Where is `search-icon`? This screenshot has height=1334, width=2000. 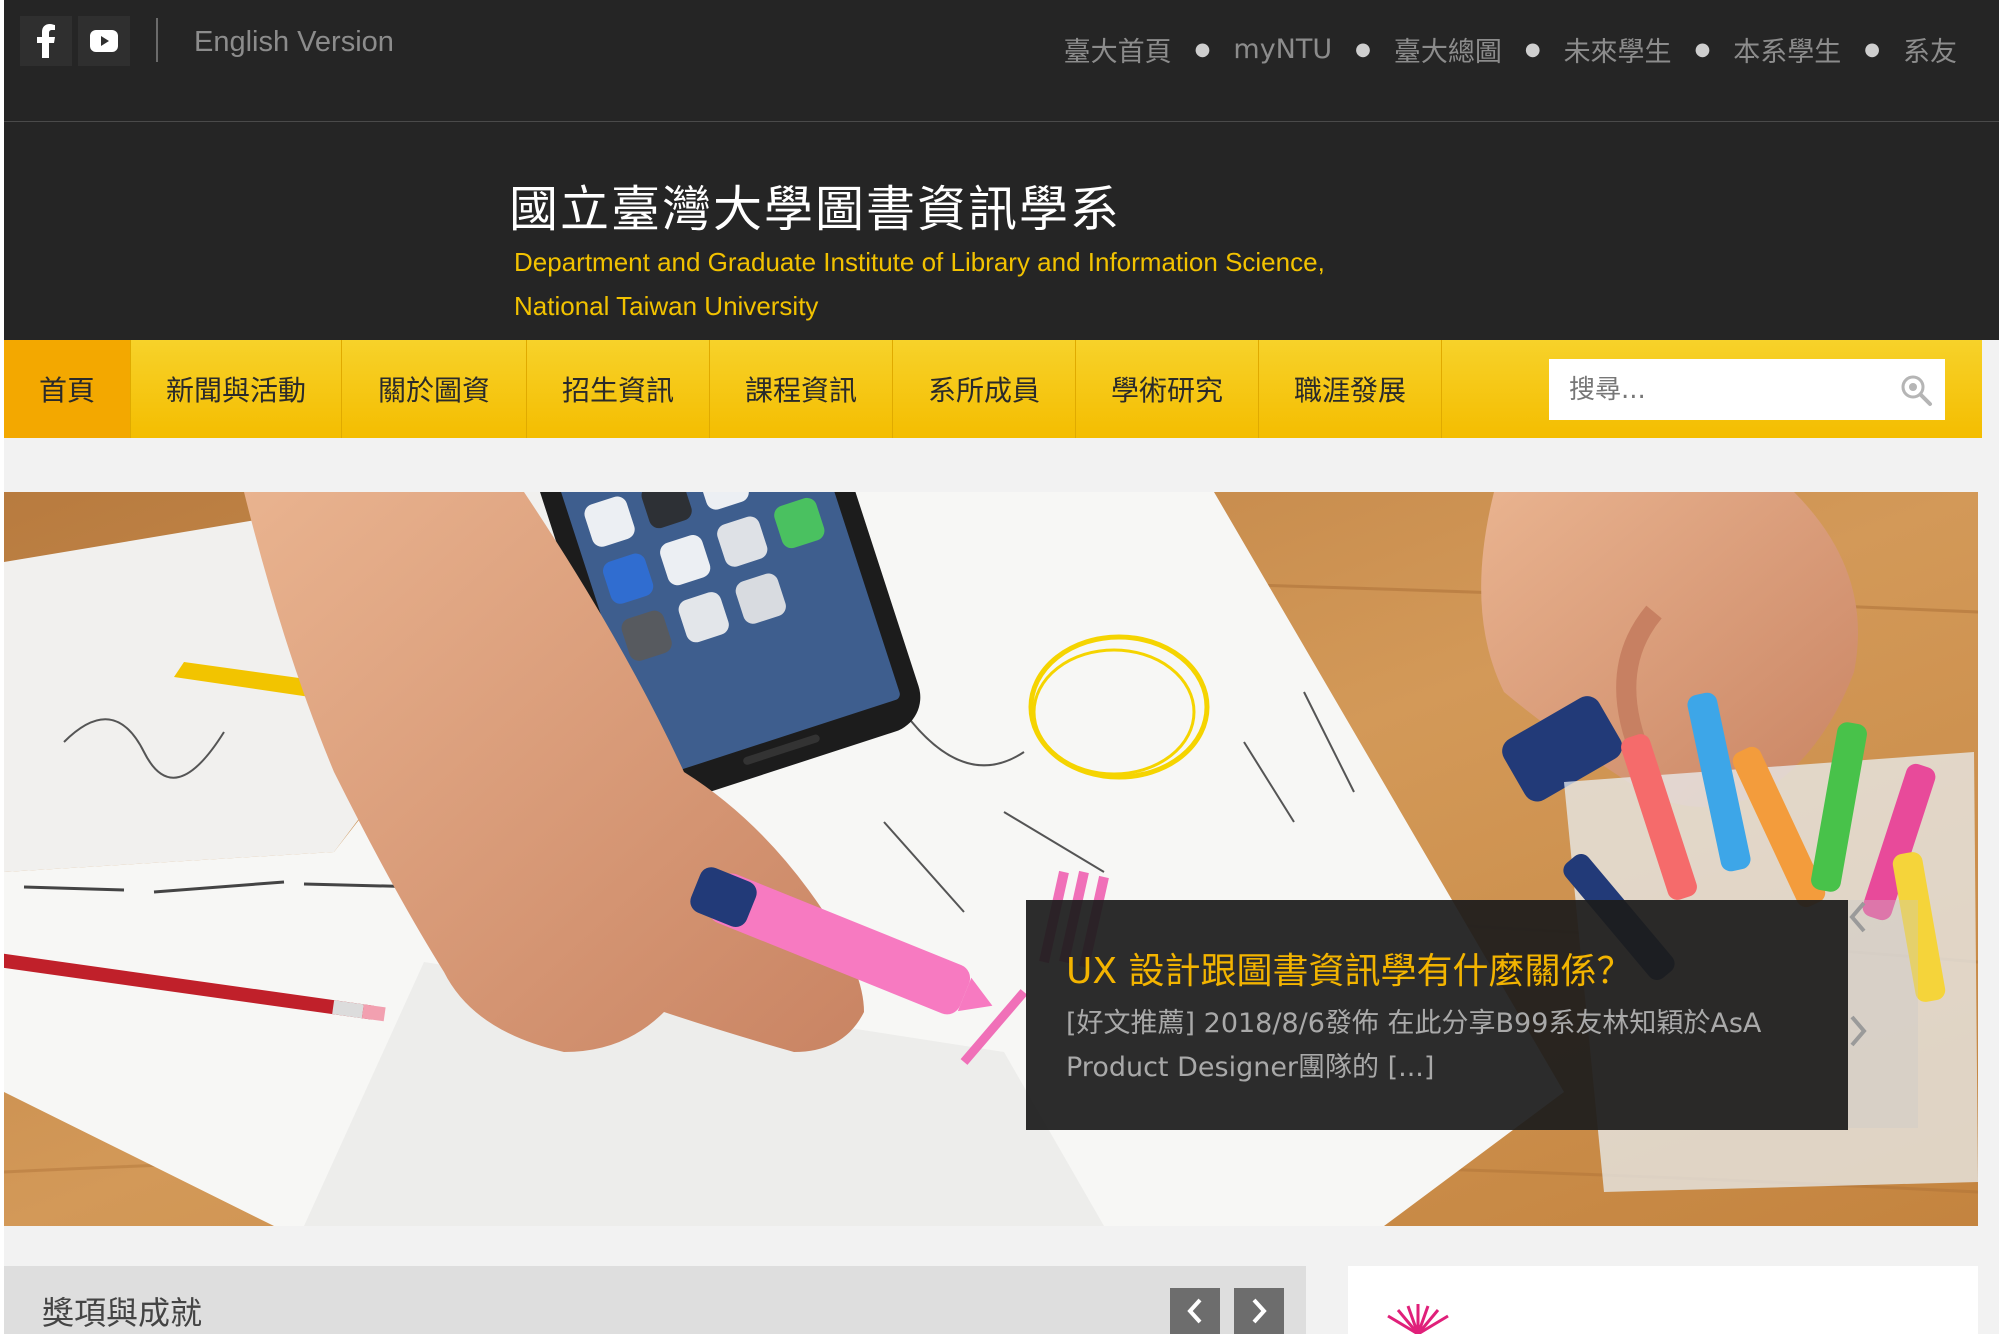
search-icon is located at coordinates (1916, 390).